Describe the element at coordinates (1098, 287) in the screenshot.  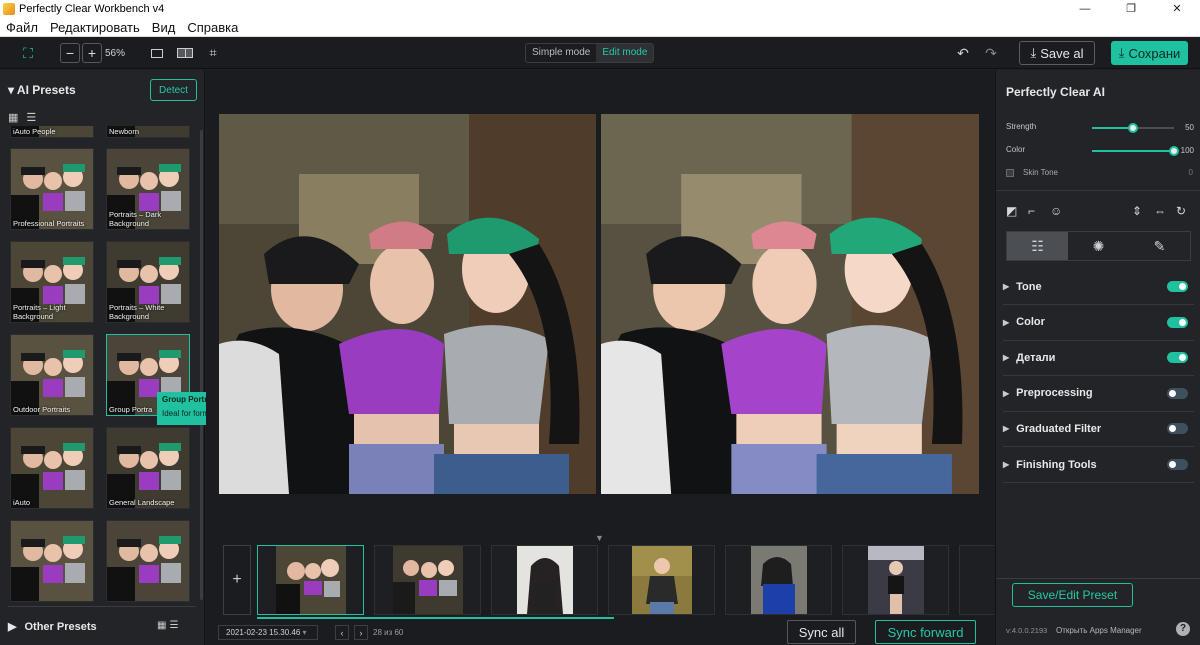
I see `section-tone: ▶ Tone` at that location.